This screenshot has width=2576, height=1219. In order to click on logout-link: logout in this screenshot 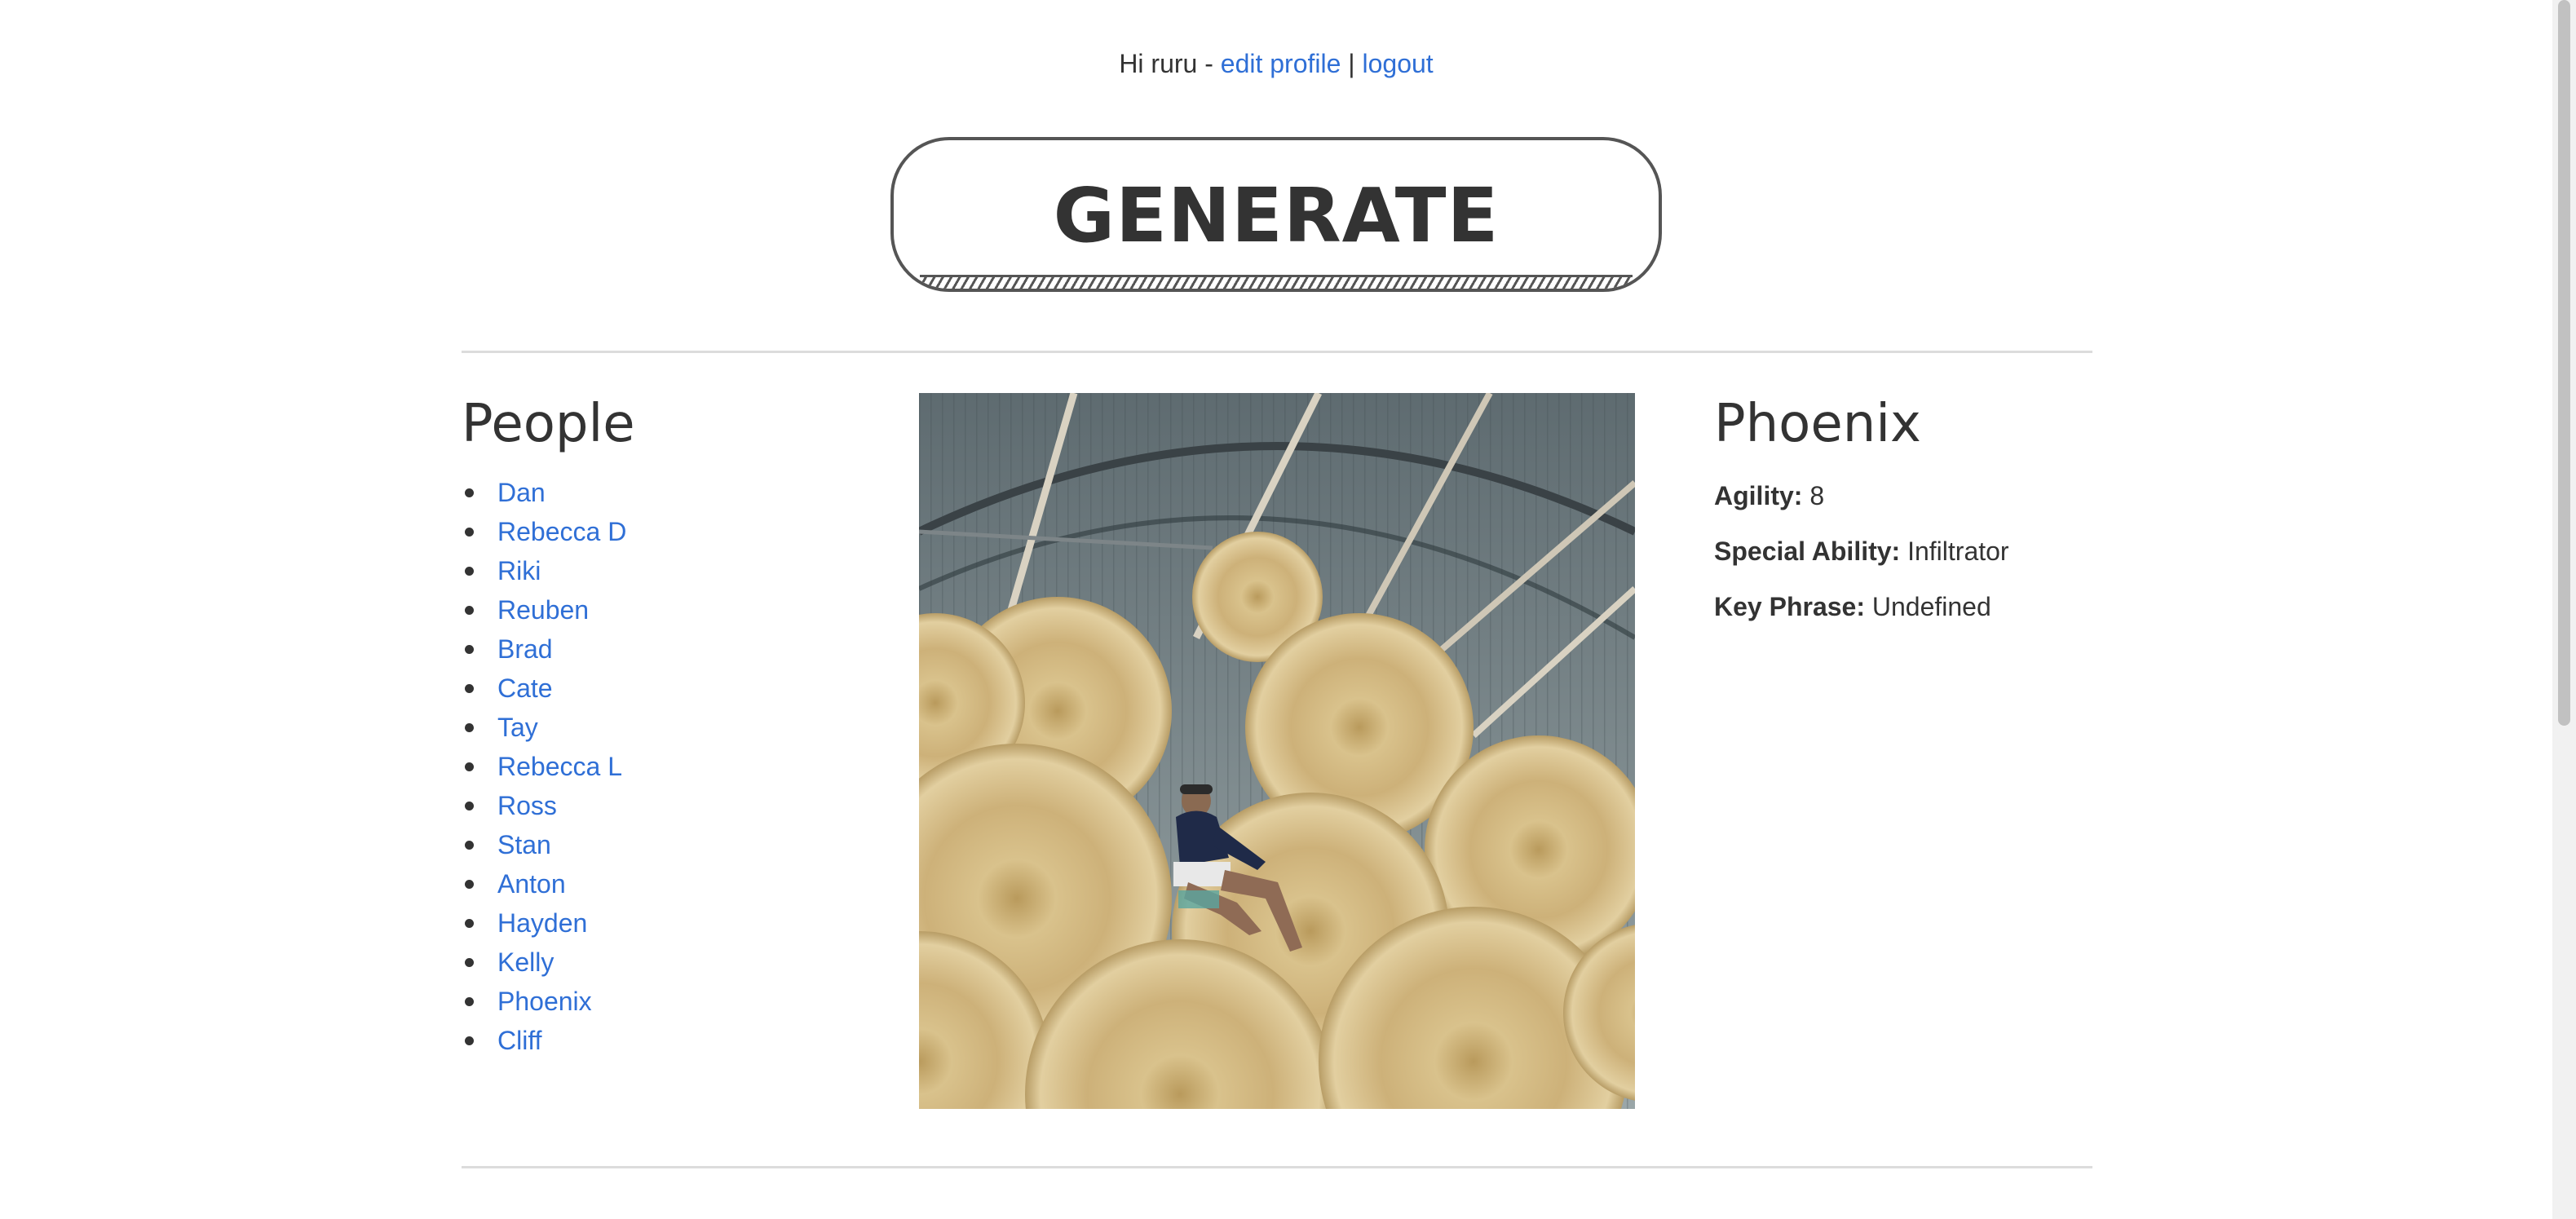, I will do `click(1398, 63)`.